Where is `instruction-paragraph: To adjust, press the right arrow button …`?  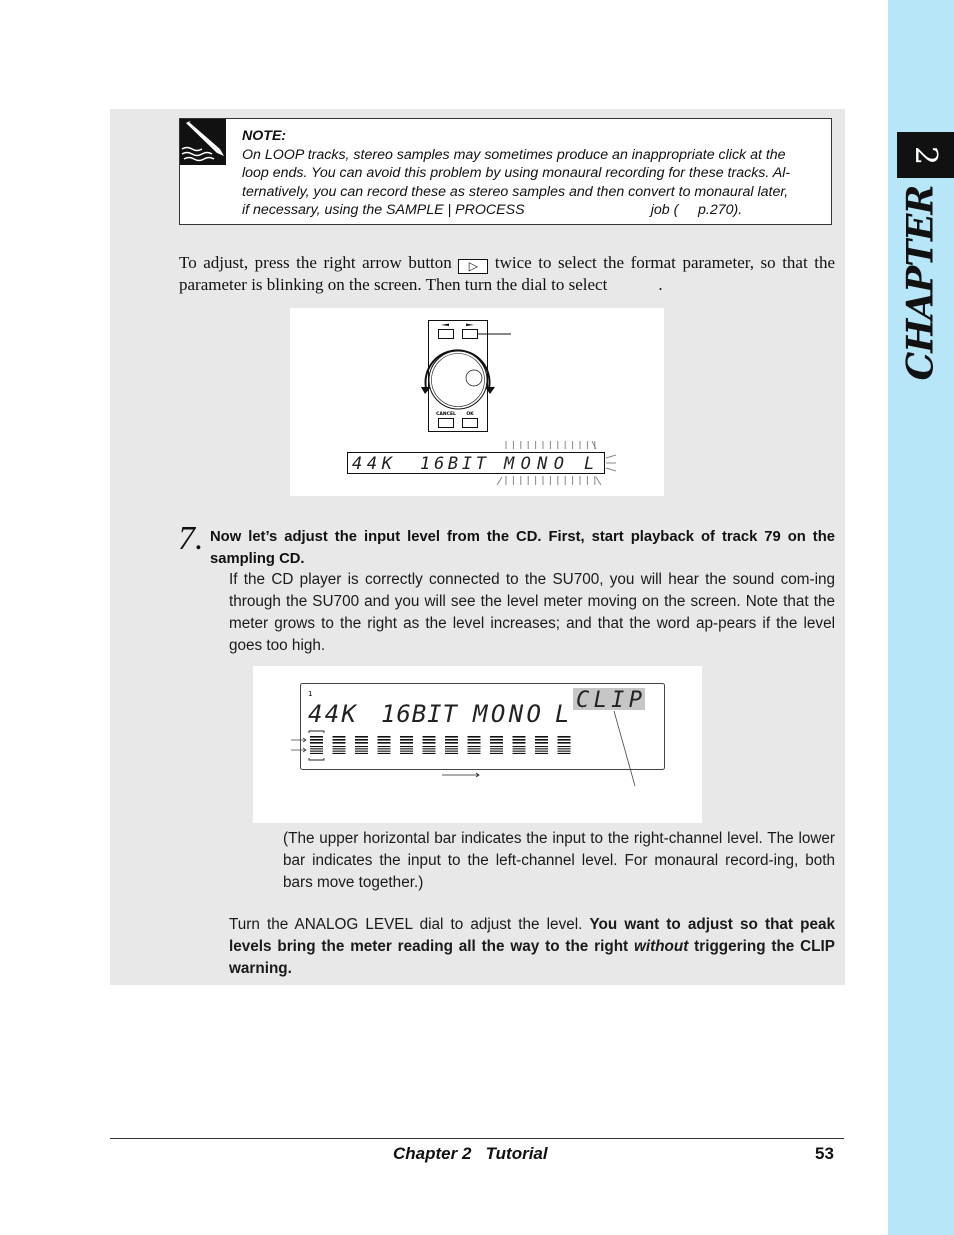
instruction-paragraph: To adjust, press the right arrow button … is located at coordinates (507, 274).